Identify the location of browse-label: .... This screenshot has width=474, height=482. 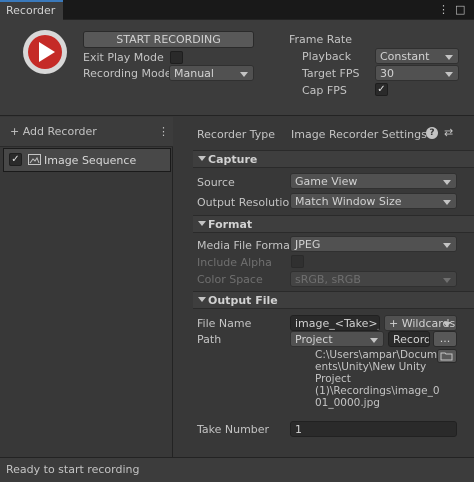
(445, 338).